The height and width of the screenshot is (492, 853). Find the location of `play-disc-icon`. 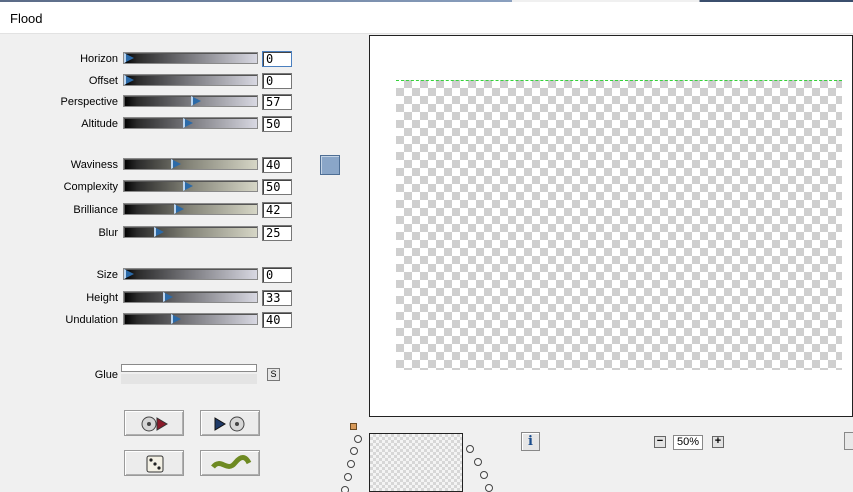

play-disc-icon is located at coordinates (229, 424).